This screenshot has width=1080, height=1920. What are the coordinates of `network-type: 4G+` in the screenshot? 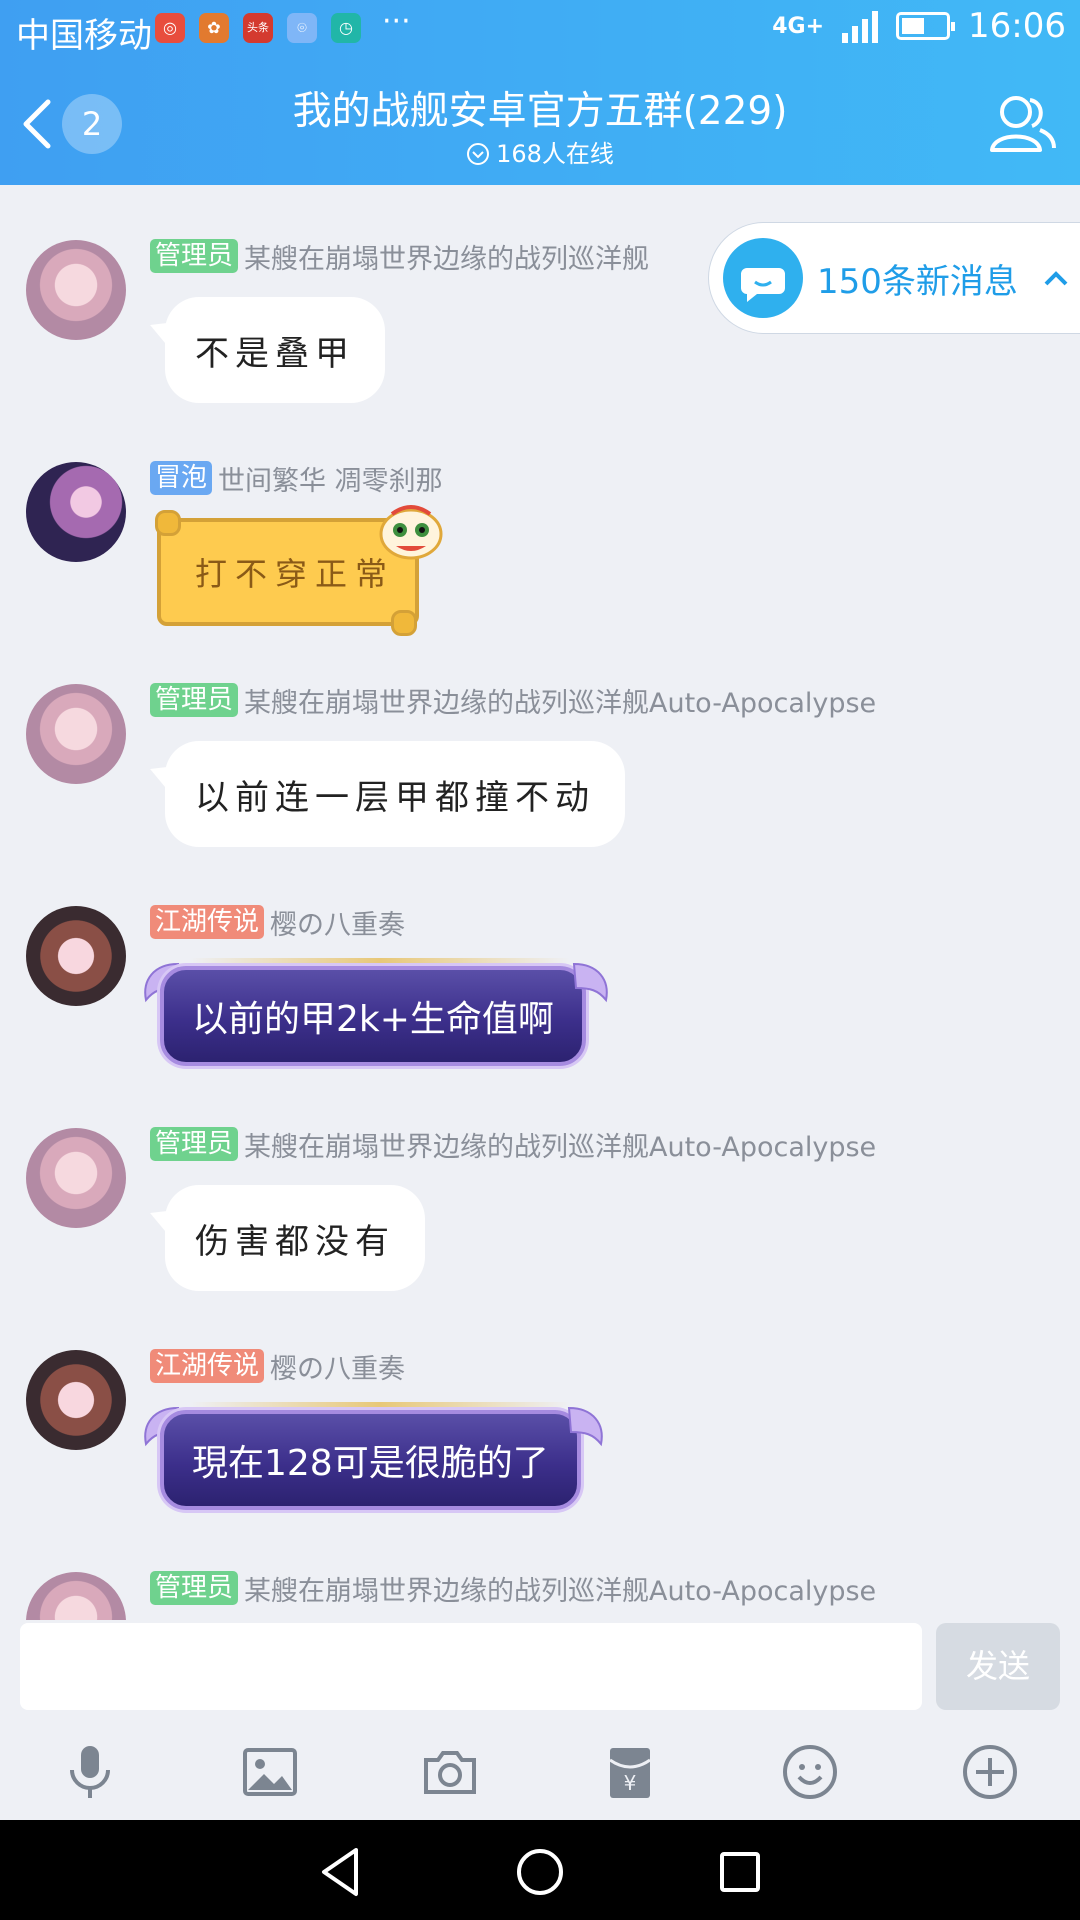 It's located at (798, 26).